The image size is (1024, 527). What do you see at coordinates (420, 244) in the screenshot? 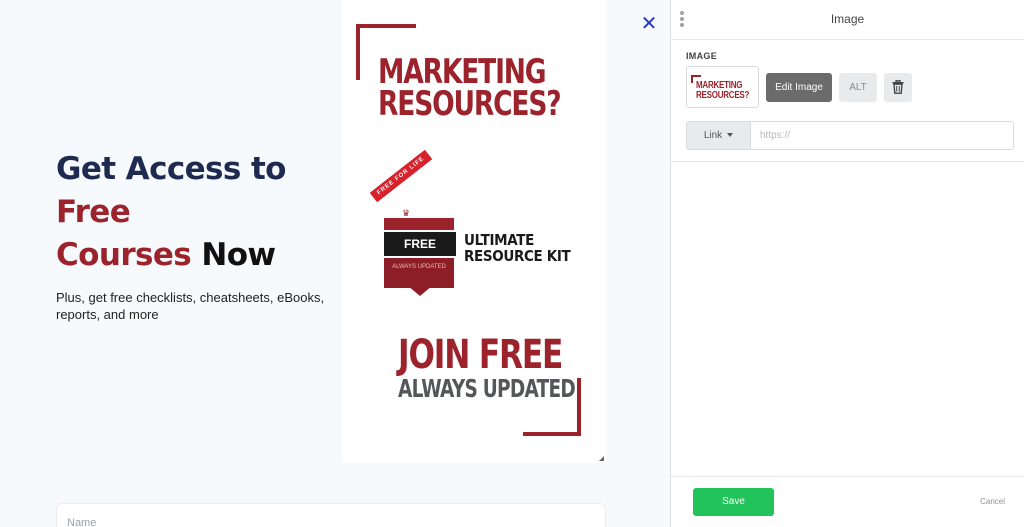
I see `badge-free-label: FREE` at bounding box center [420, 244].